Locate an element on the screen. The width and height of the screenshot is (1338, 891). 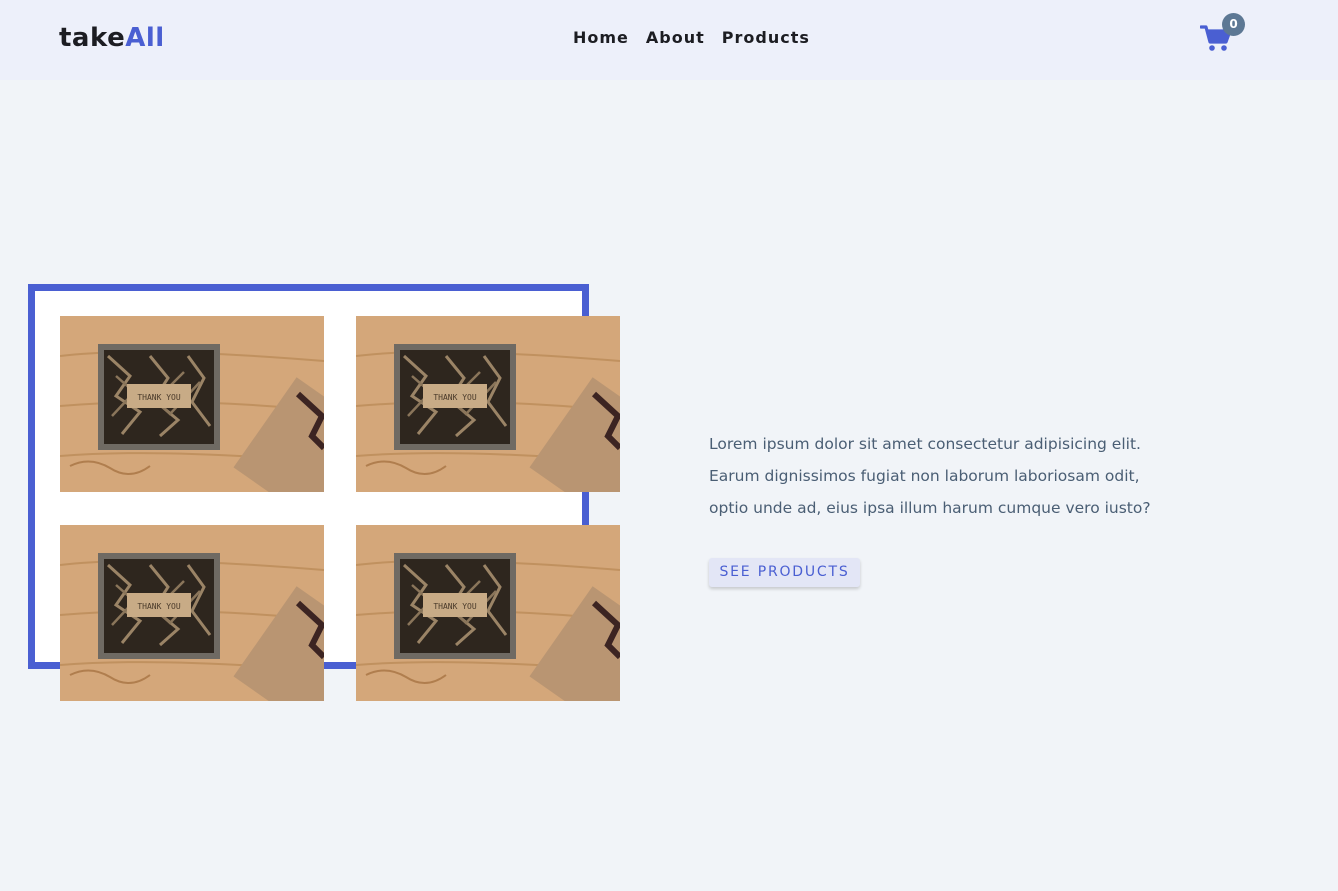
logo: takeAll is located at coordinates (112, 38).